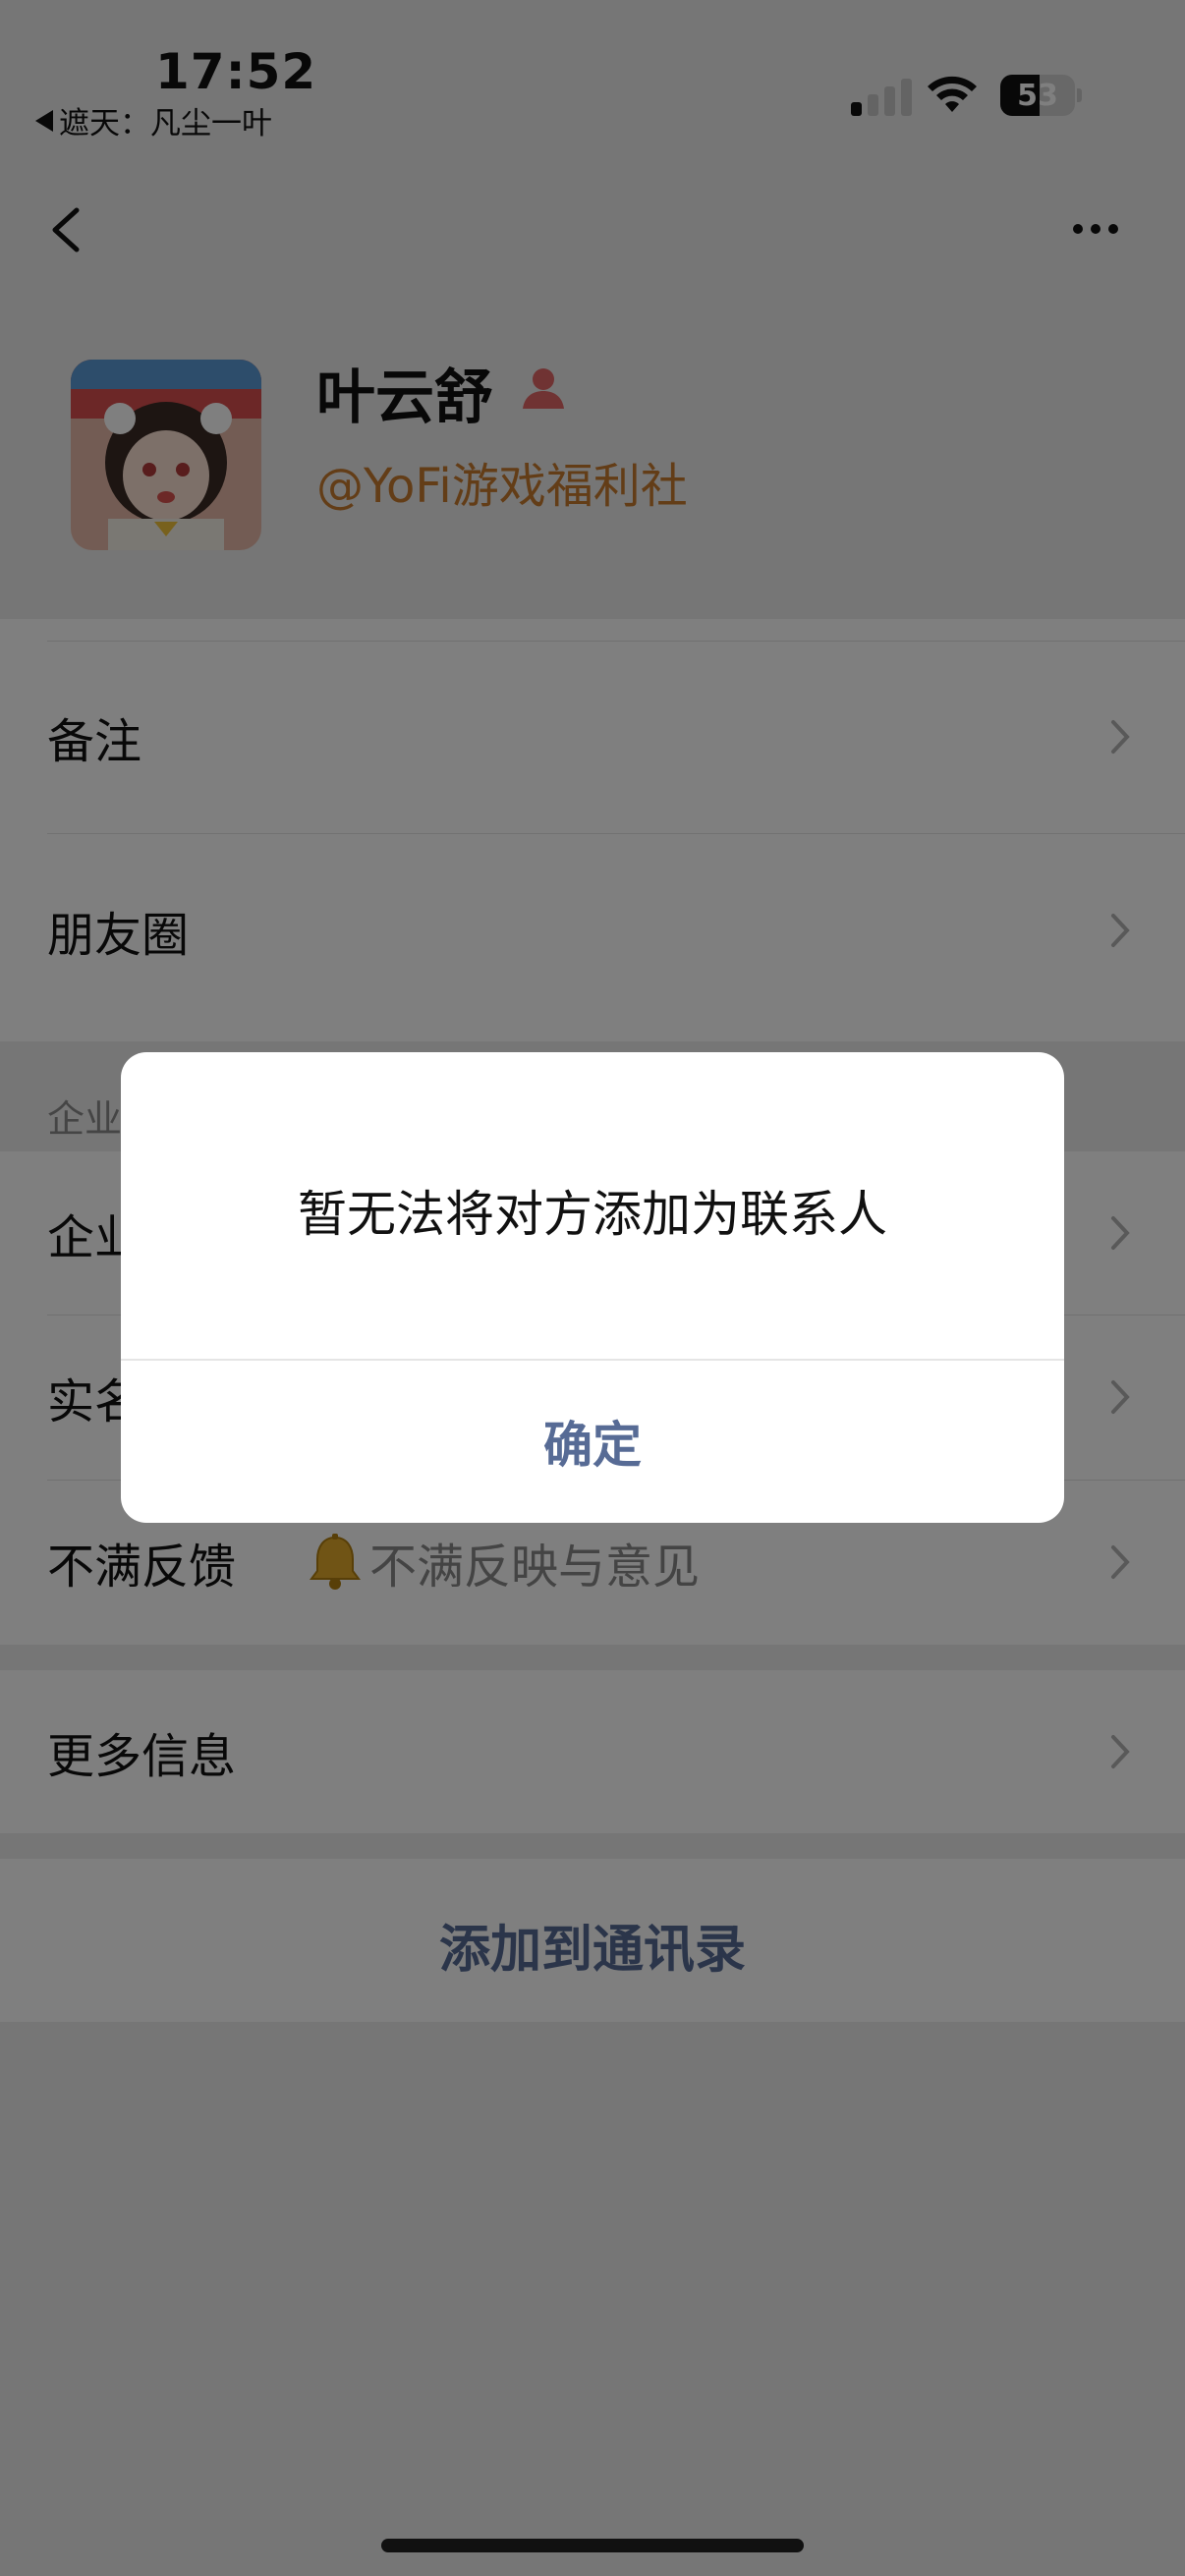 The height and width of the screenshot is (2576, 1185). I want to click on dialog-message: 暂无法将对方添加为联系人, so click(592, 1214).